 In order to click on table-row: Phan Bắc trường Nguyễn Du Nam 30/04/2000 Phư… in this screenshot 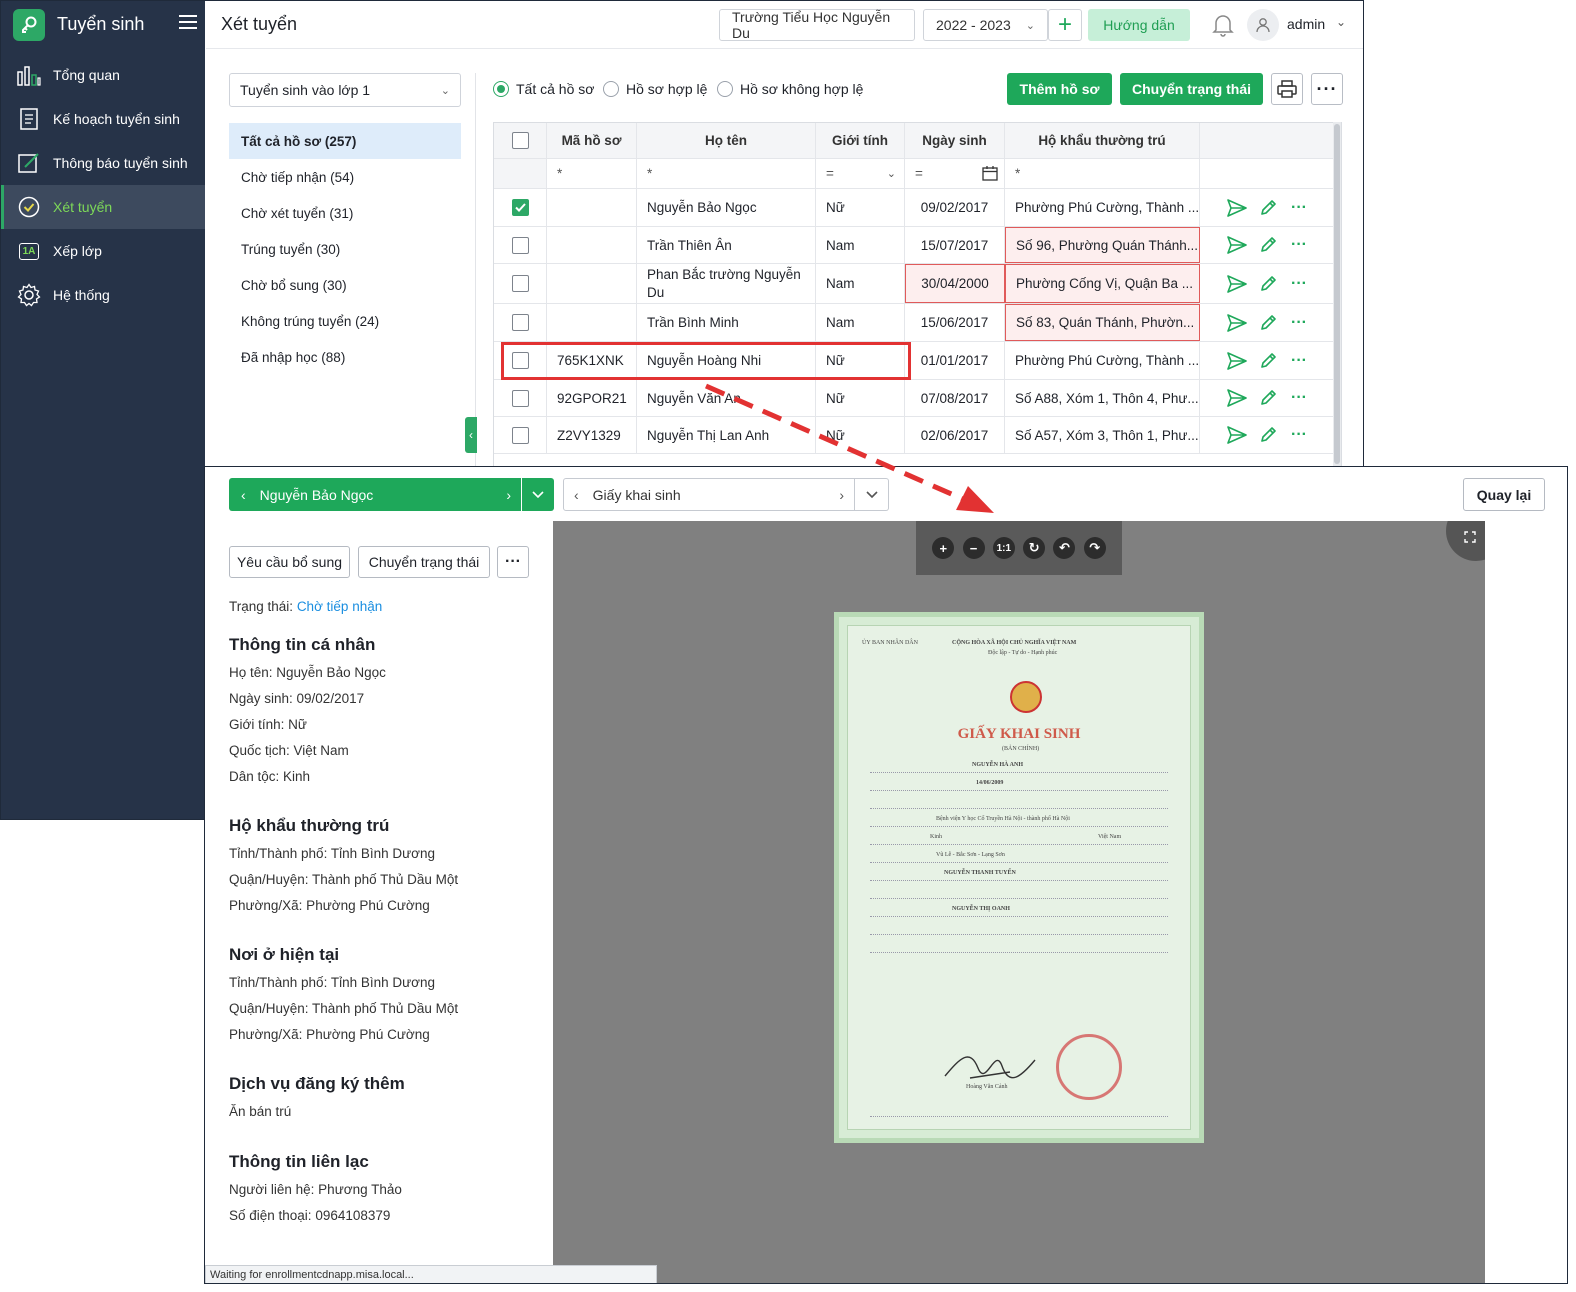, I will do `click(917, 284)`.